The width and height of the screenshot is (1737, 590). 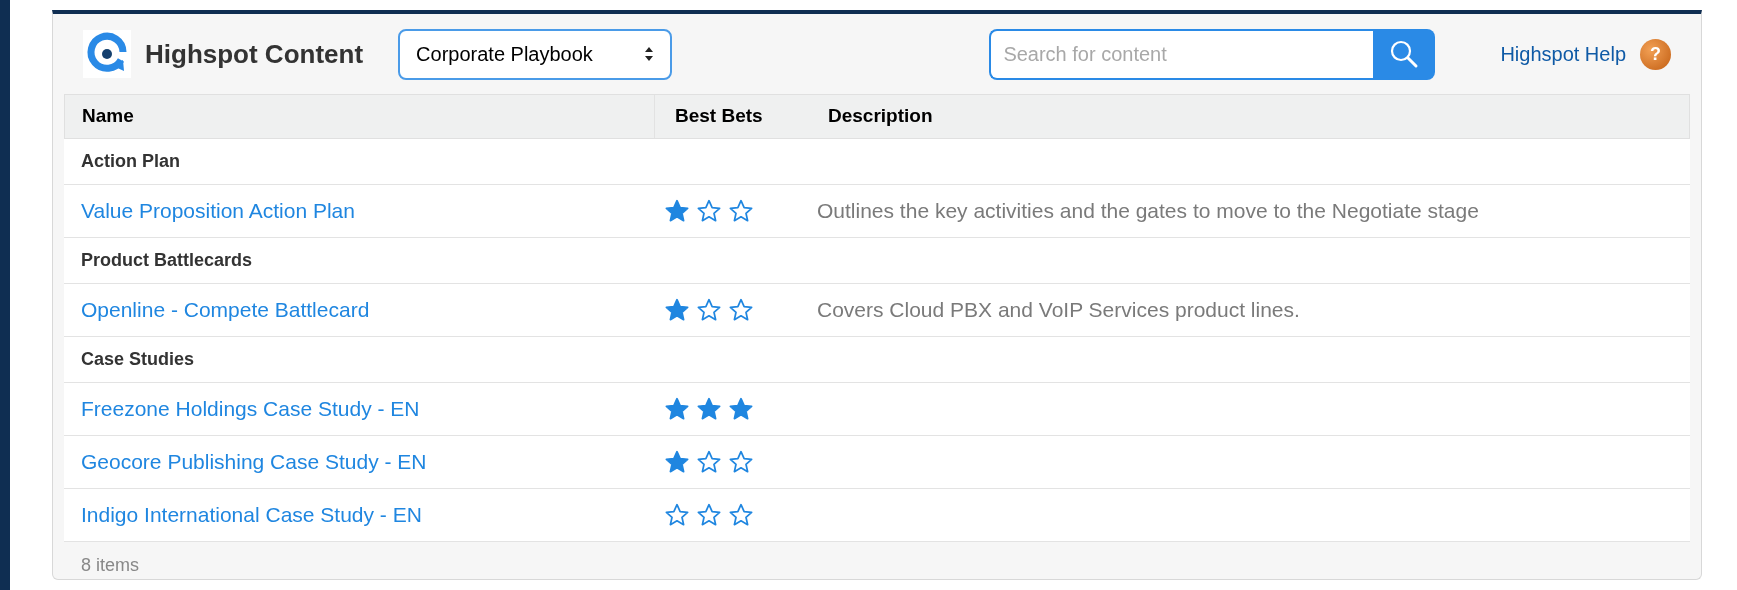 I want to click on content-link: Openline - Compete Battlecard, so click(x=225, y=310).